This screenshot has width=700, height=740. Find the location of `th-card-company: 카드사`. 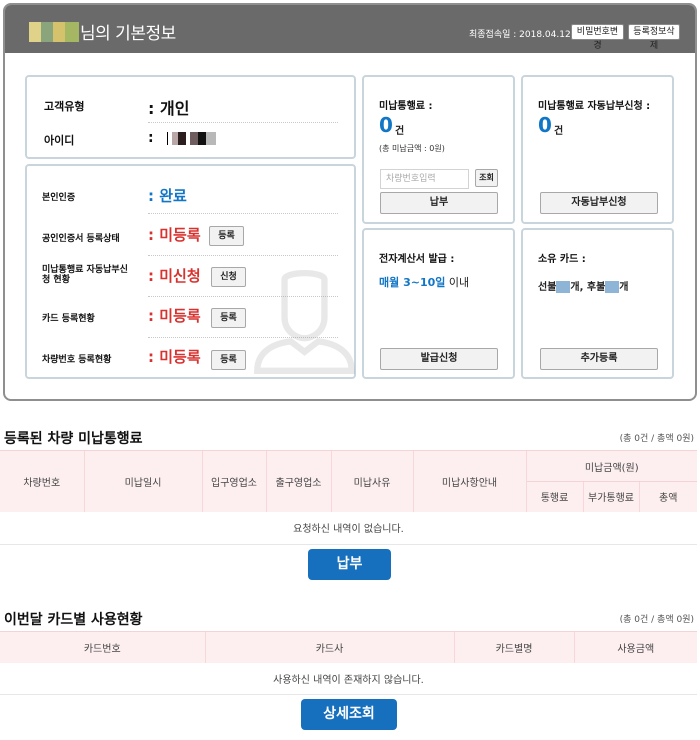

th-card-company: 카드사 is located at coordinates (329, 647).